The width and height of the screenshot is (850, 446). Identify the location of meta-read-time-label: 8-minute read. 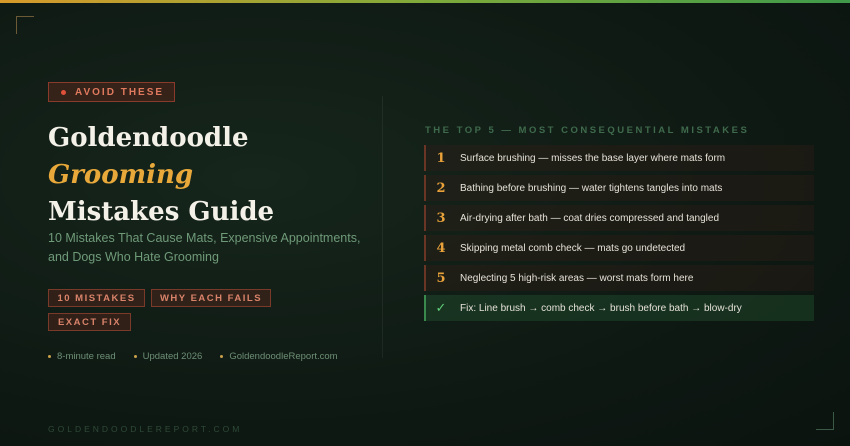
(86, 356).